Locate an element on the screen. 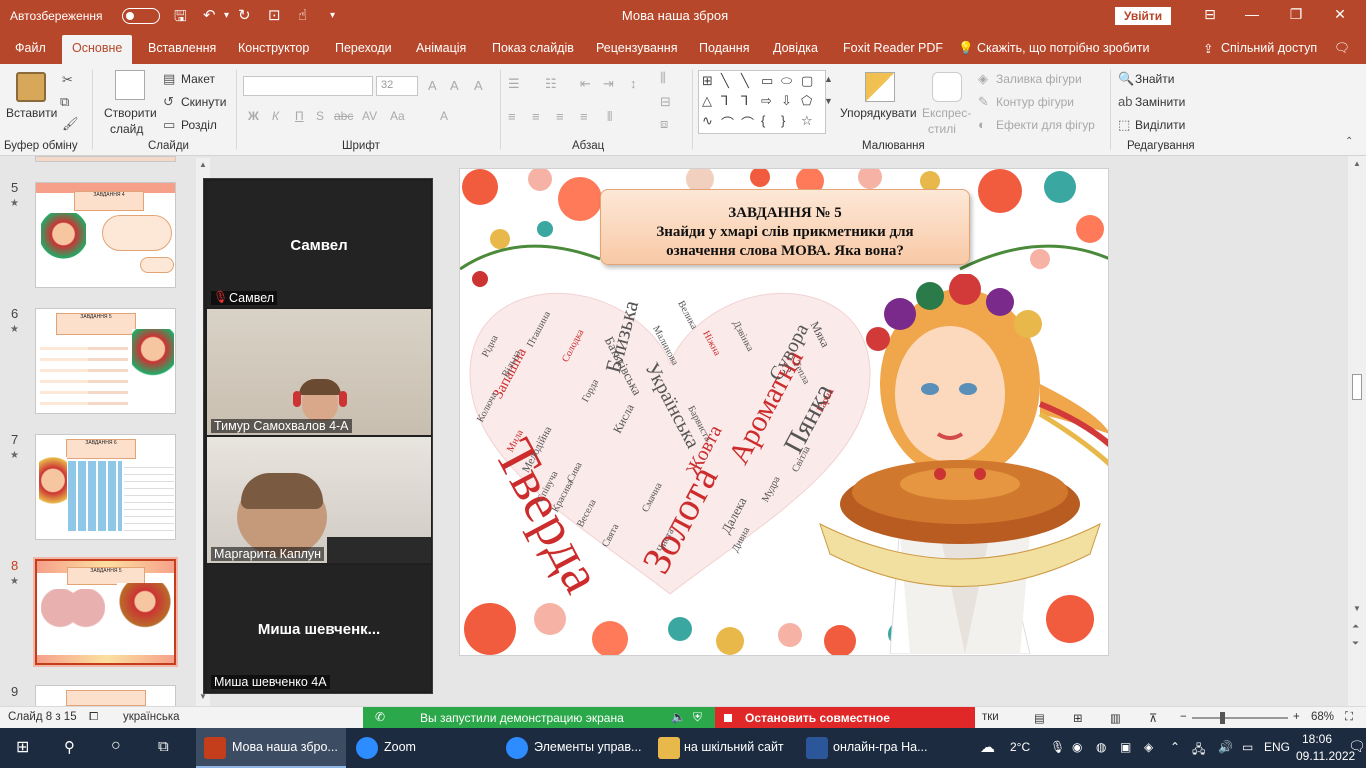 This screenshot has width=1366, height=768. line2-shape-icon: ╲ is located at coordinates (745, 81).